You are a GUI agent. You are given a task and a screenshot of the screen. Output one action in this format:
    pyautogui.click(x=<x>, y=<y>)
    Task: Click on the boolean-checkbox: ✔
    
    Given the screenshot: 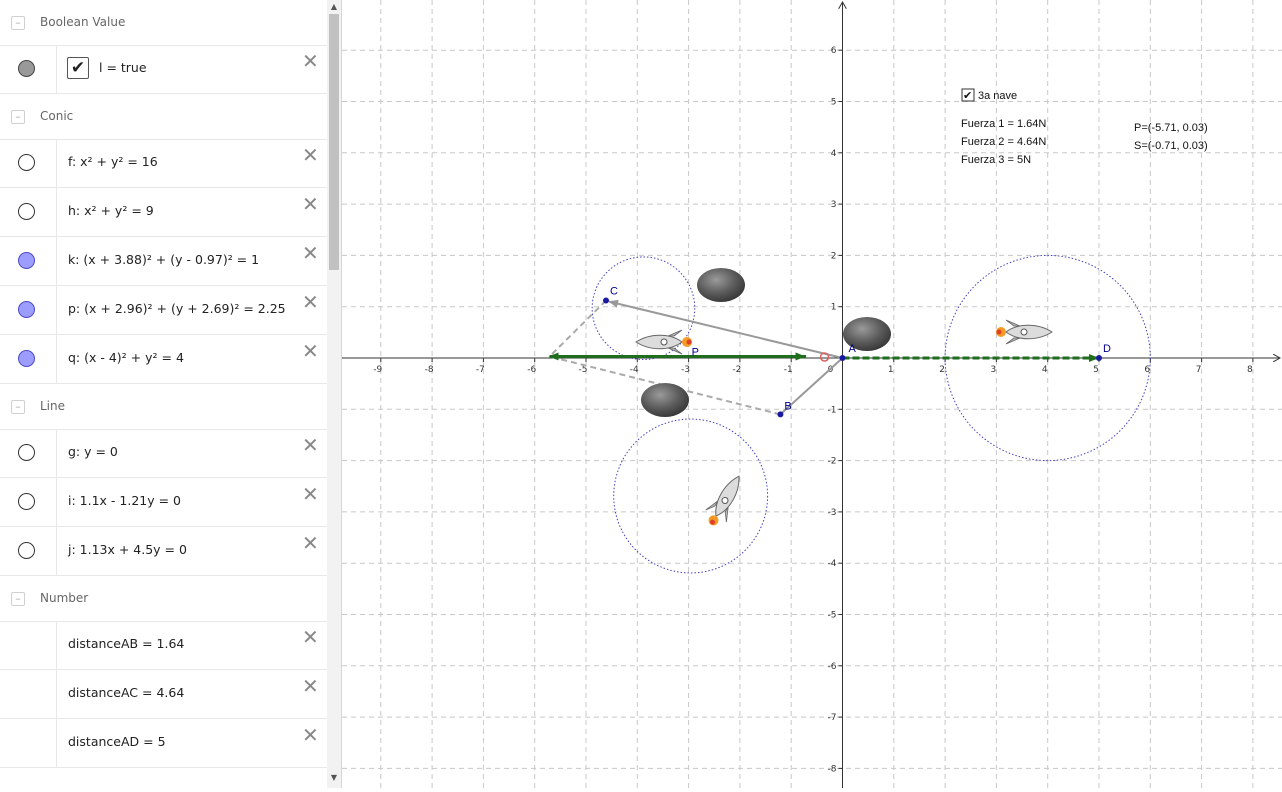 What is the action you would take?
    pyautogui.click(x=78, y=68)
    